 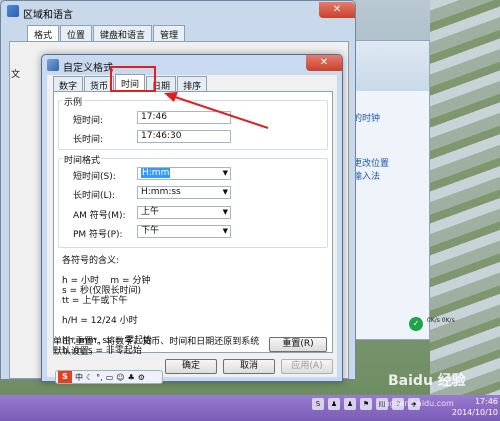 I want to click on skin-icon: ♣, so click(x=131, y=377).